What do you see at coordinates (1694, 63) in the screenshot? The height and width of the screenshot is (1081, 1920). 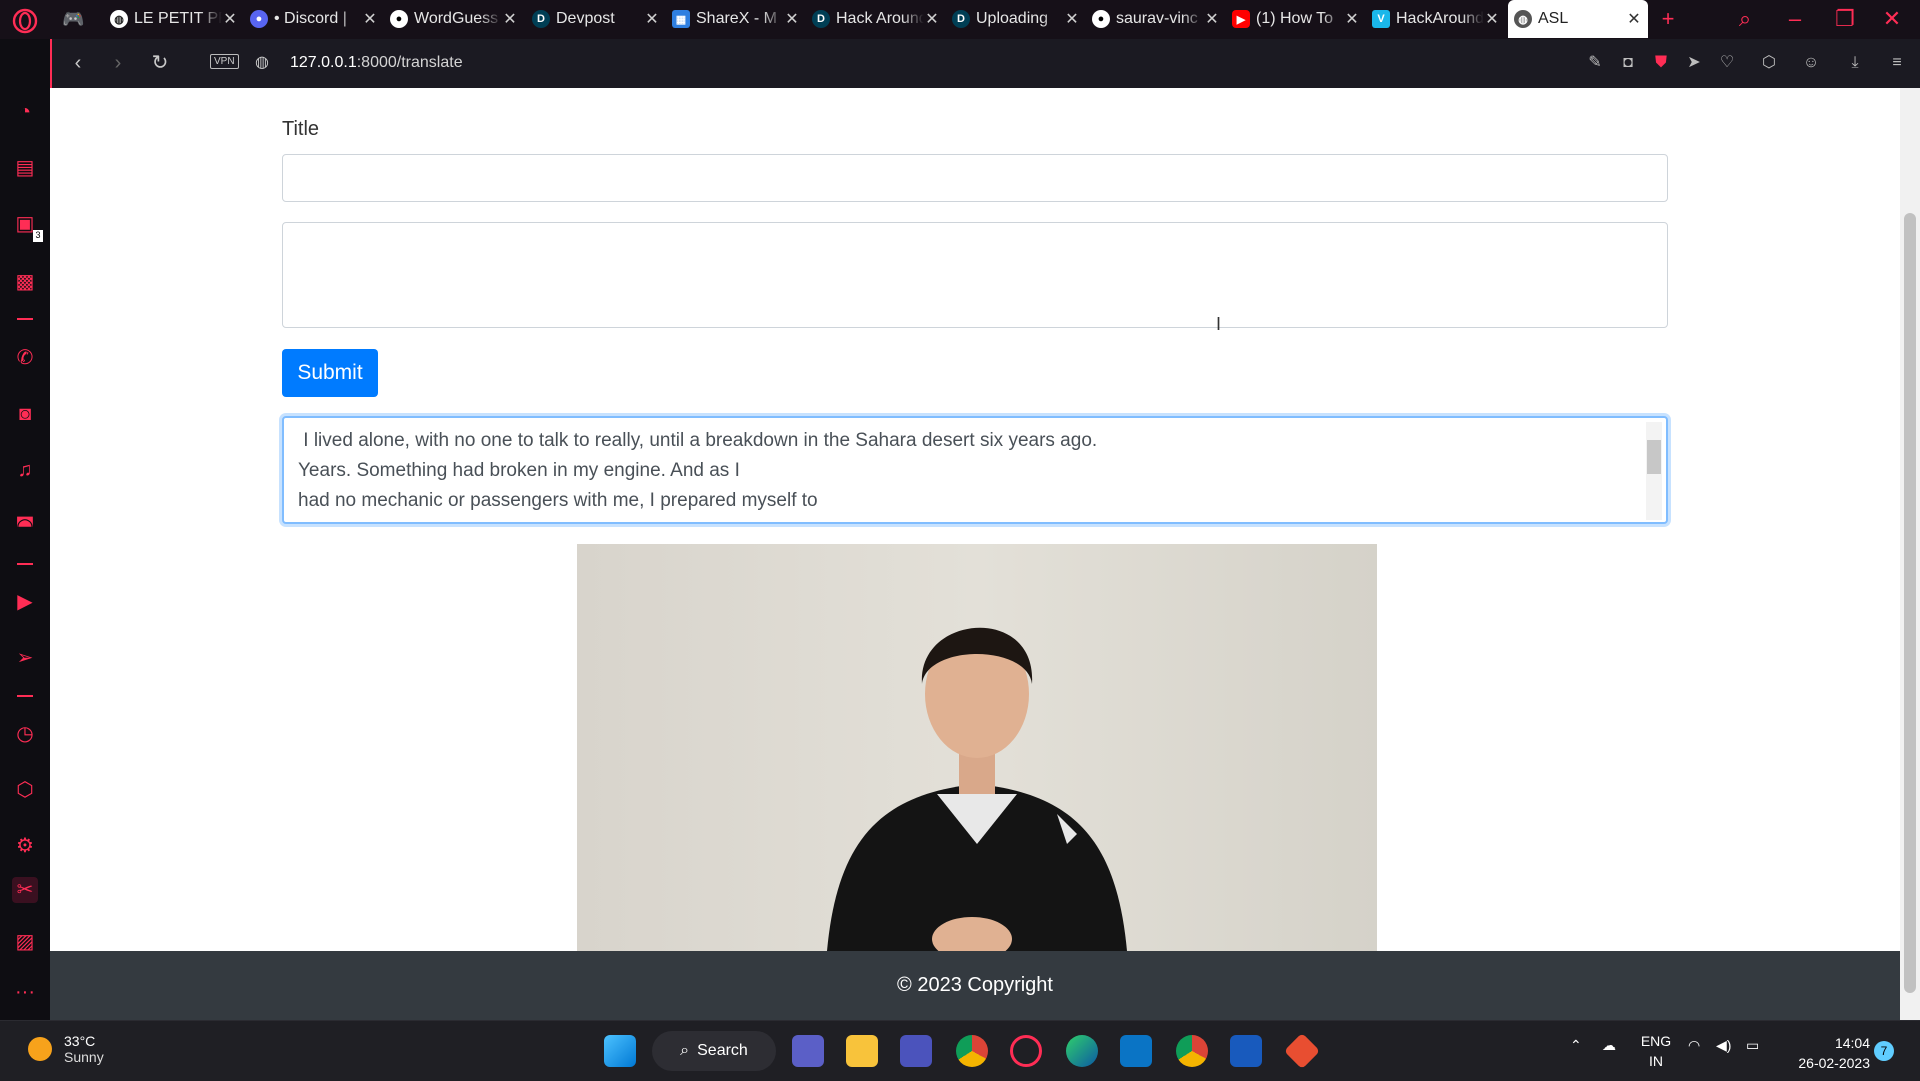 I see `send-icon: ➤` at bounding box center [1694, 63].